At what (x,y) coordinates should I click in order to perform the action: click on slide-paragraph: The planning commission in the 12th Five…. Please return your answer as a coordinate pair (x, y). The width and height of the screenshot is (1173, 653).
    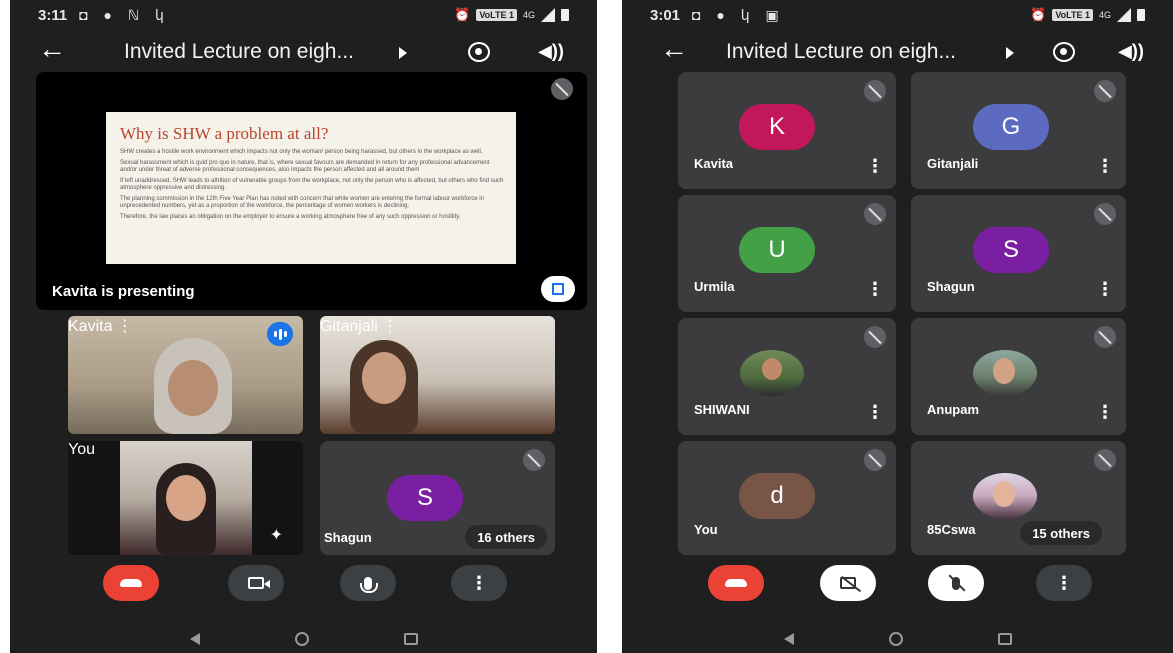
    Looking at the image, I should click on (302, 202).